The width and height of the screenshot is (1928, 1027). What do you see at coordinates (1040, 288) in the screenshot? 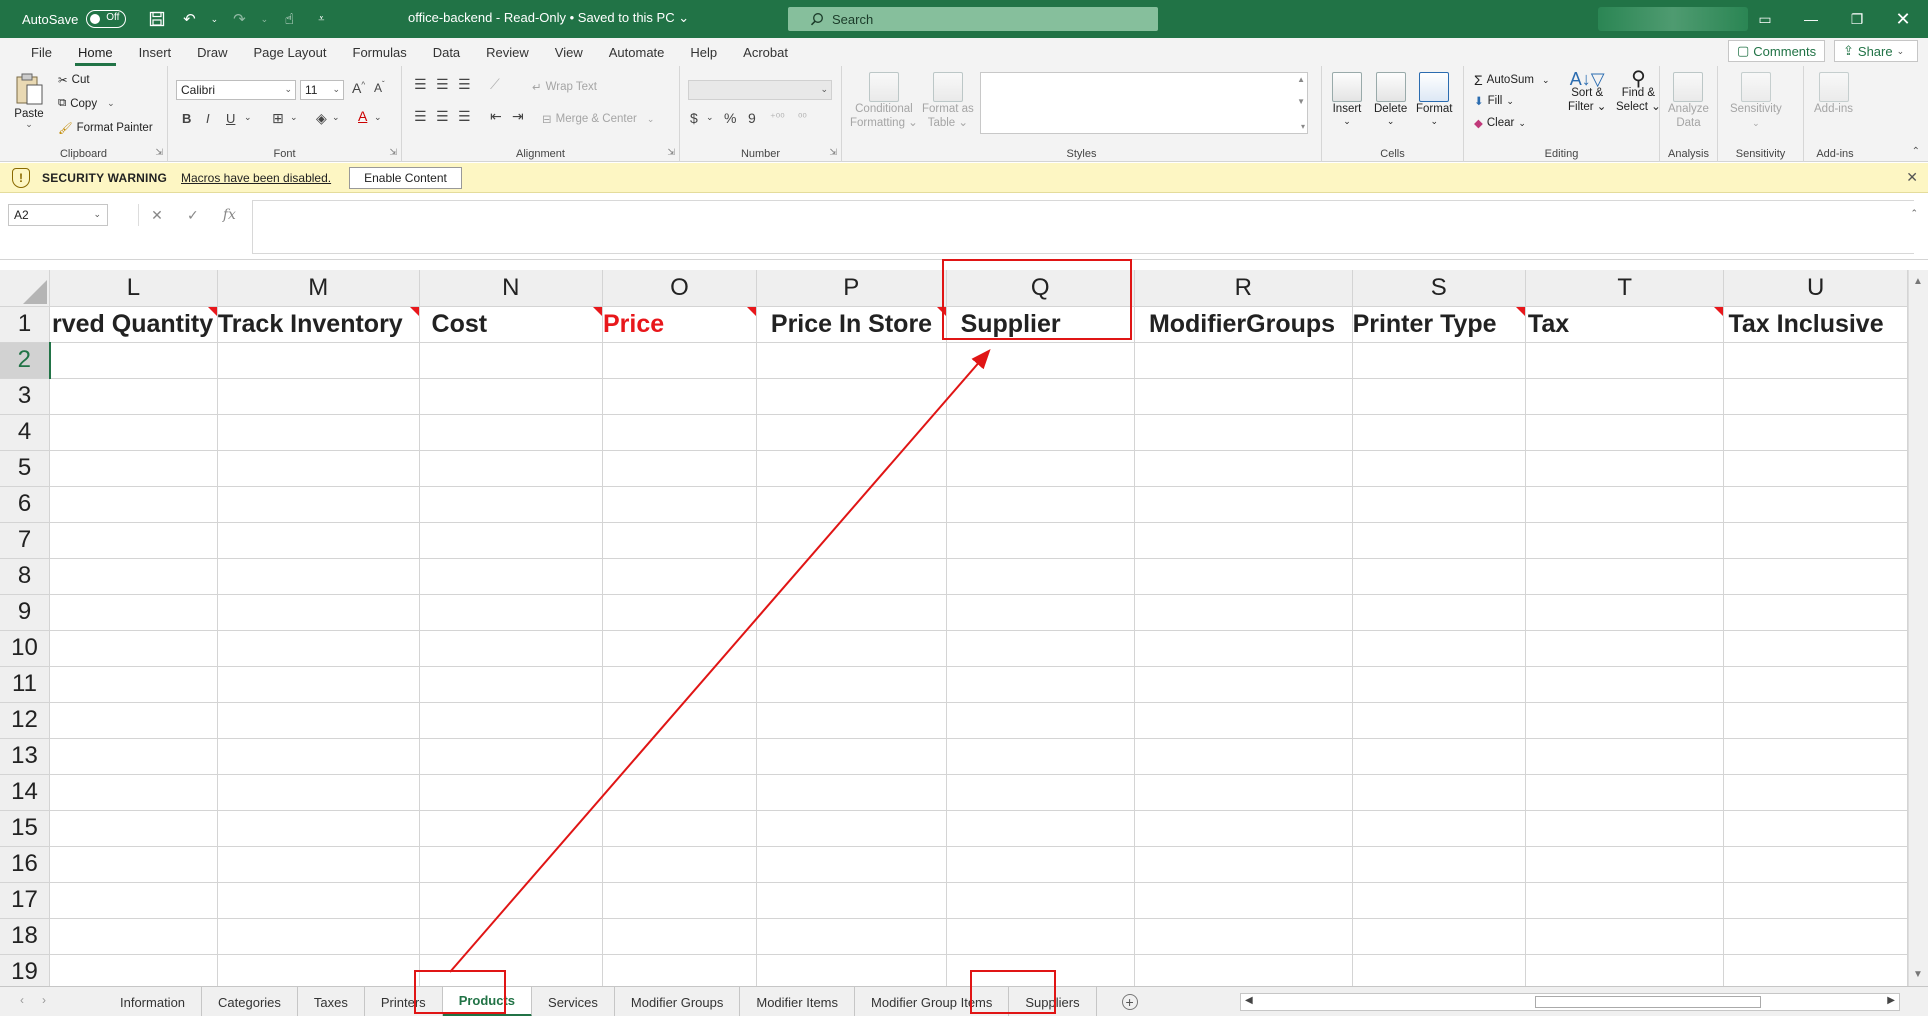
I see `column-header: Q` at bounding box center [1040, 288].